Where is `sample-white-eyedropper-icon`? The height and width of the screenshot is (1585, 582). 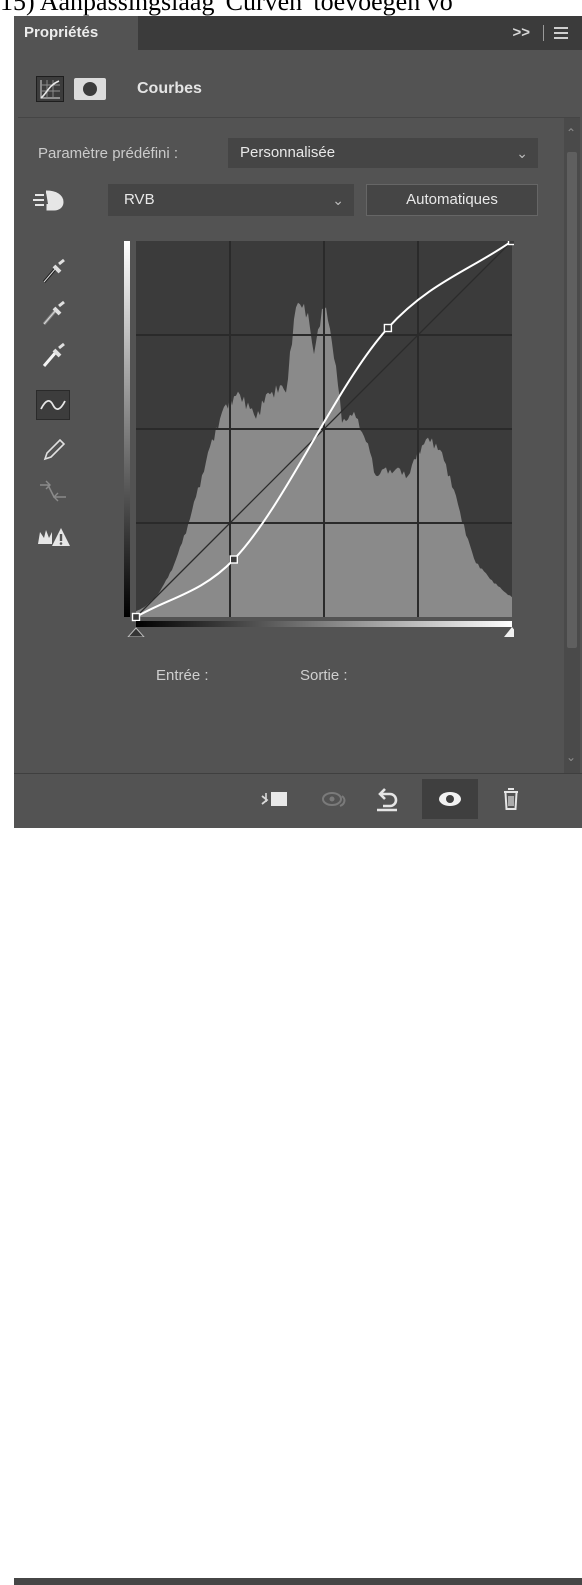 sample-white-eyedropper-icon is located at coordinates (53, 355).